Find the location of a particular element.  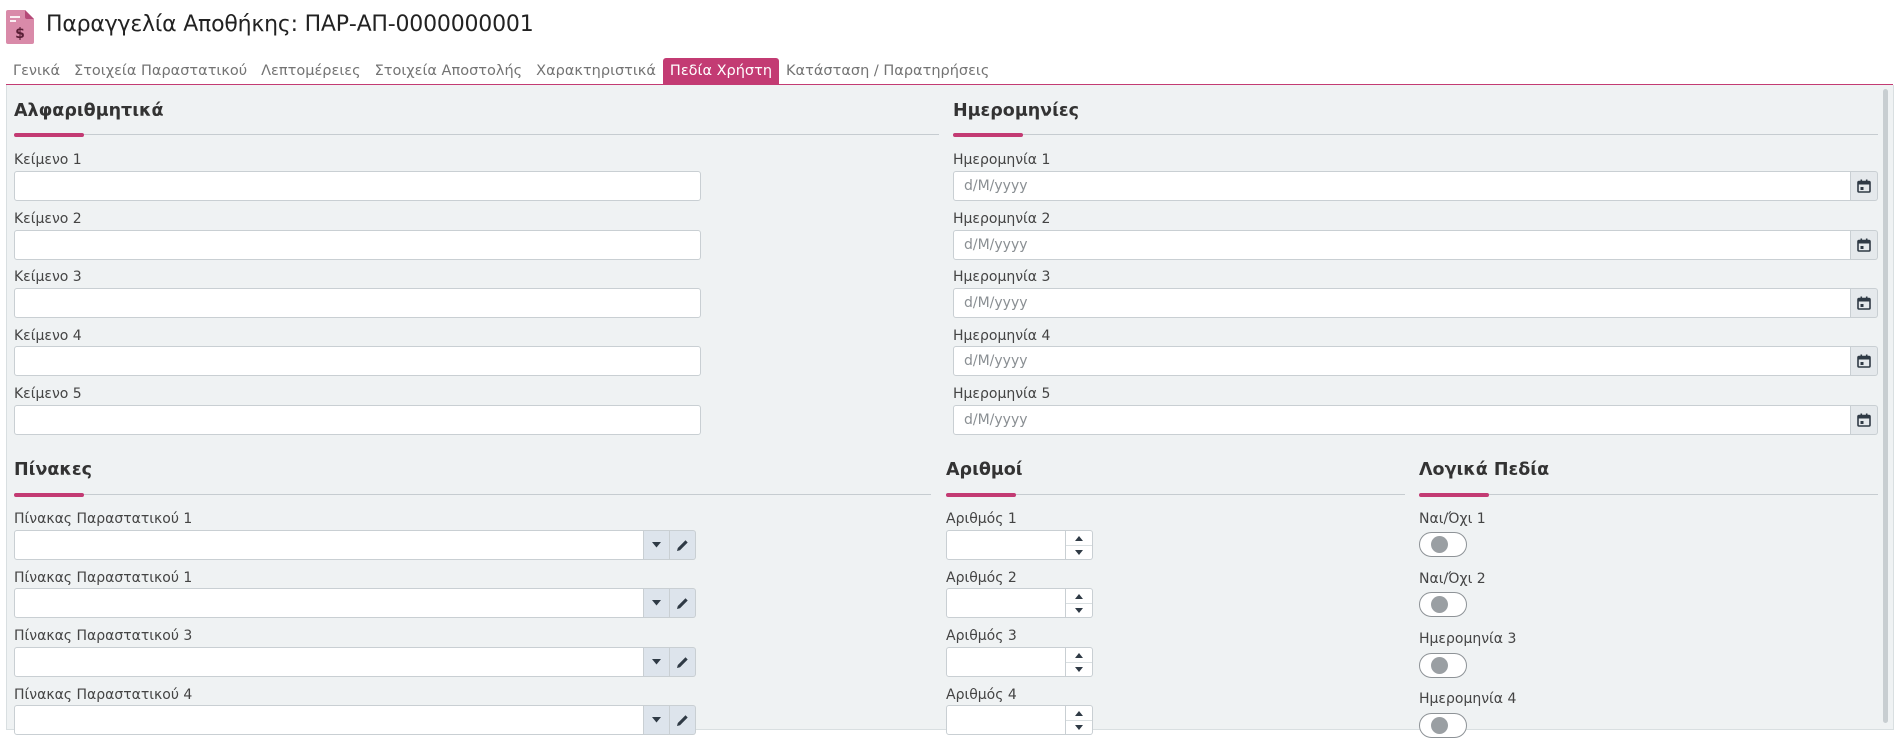

table-field-label: Πίνακας Παραστατικού 4 is located at coordinates (103, 695).